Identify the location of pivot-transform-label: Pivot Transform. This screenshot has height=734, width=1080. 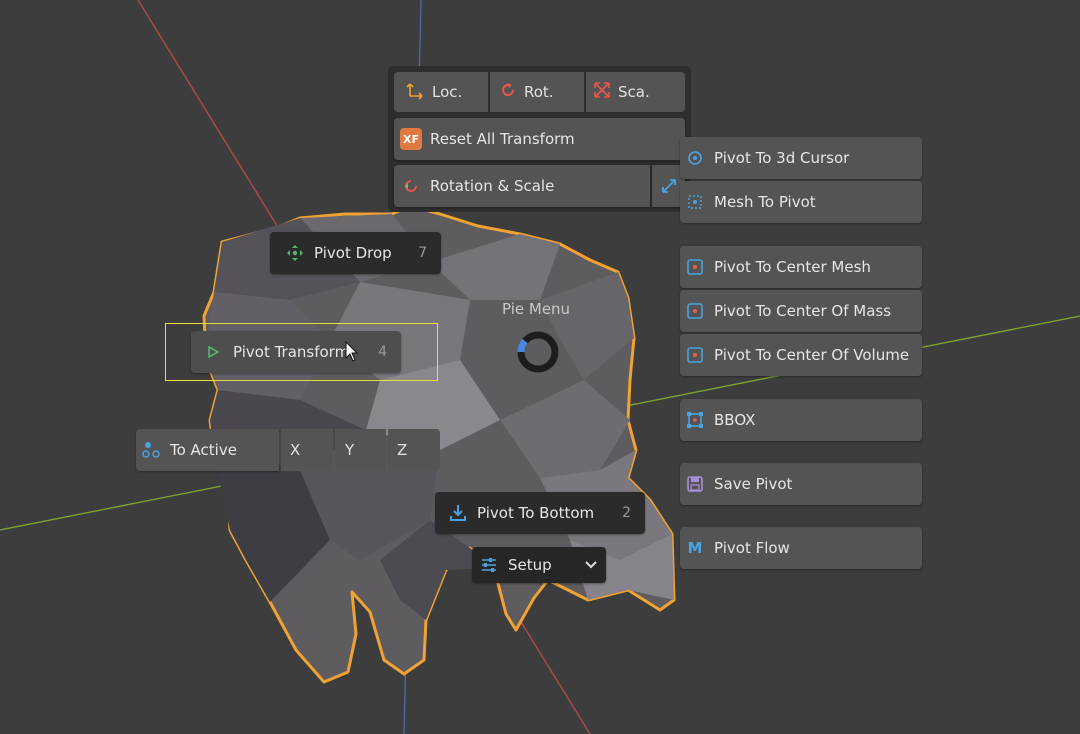
(291, 352).